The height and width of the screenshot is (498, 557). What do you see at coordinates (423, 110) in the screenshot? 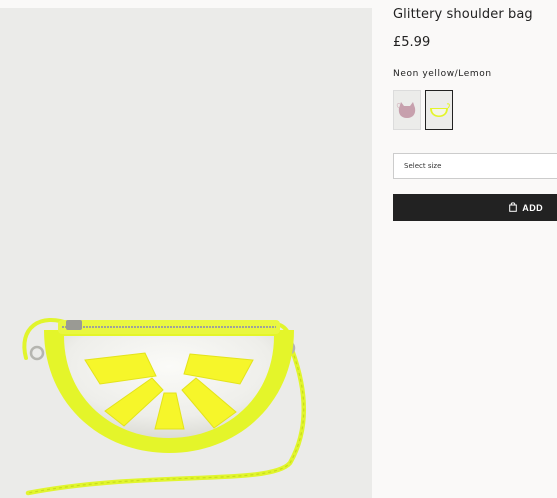
I see `color-swatches` at bounding box center [423, 110].